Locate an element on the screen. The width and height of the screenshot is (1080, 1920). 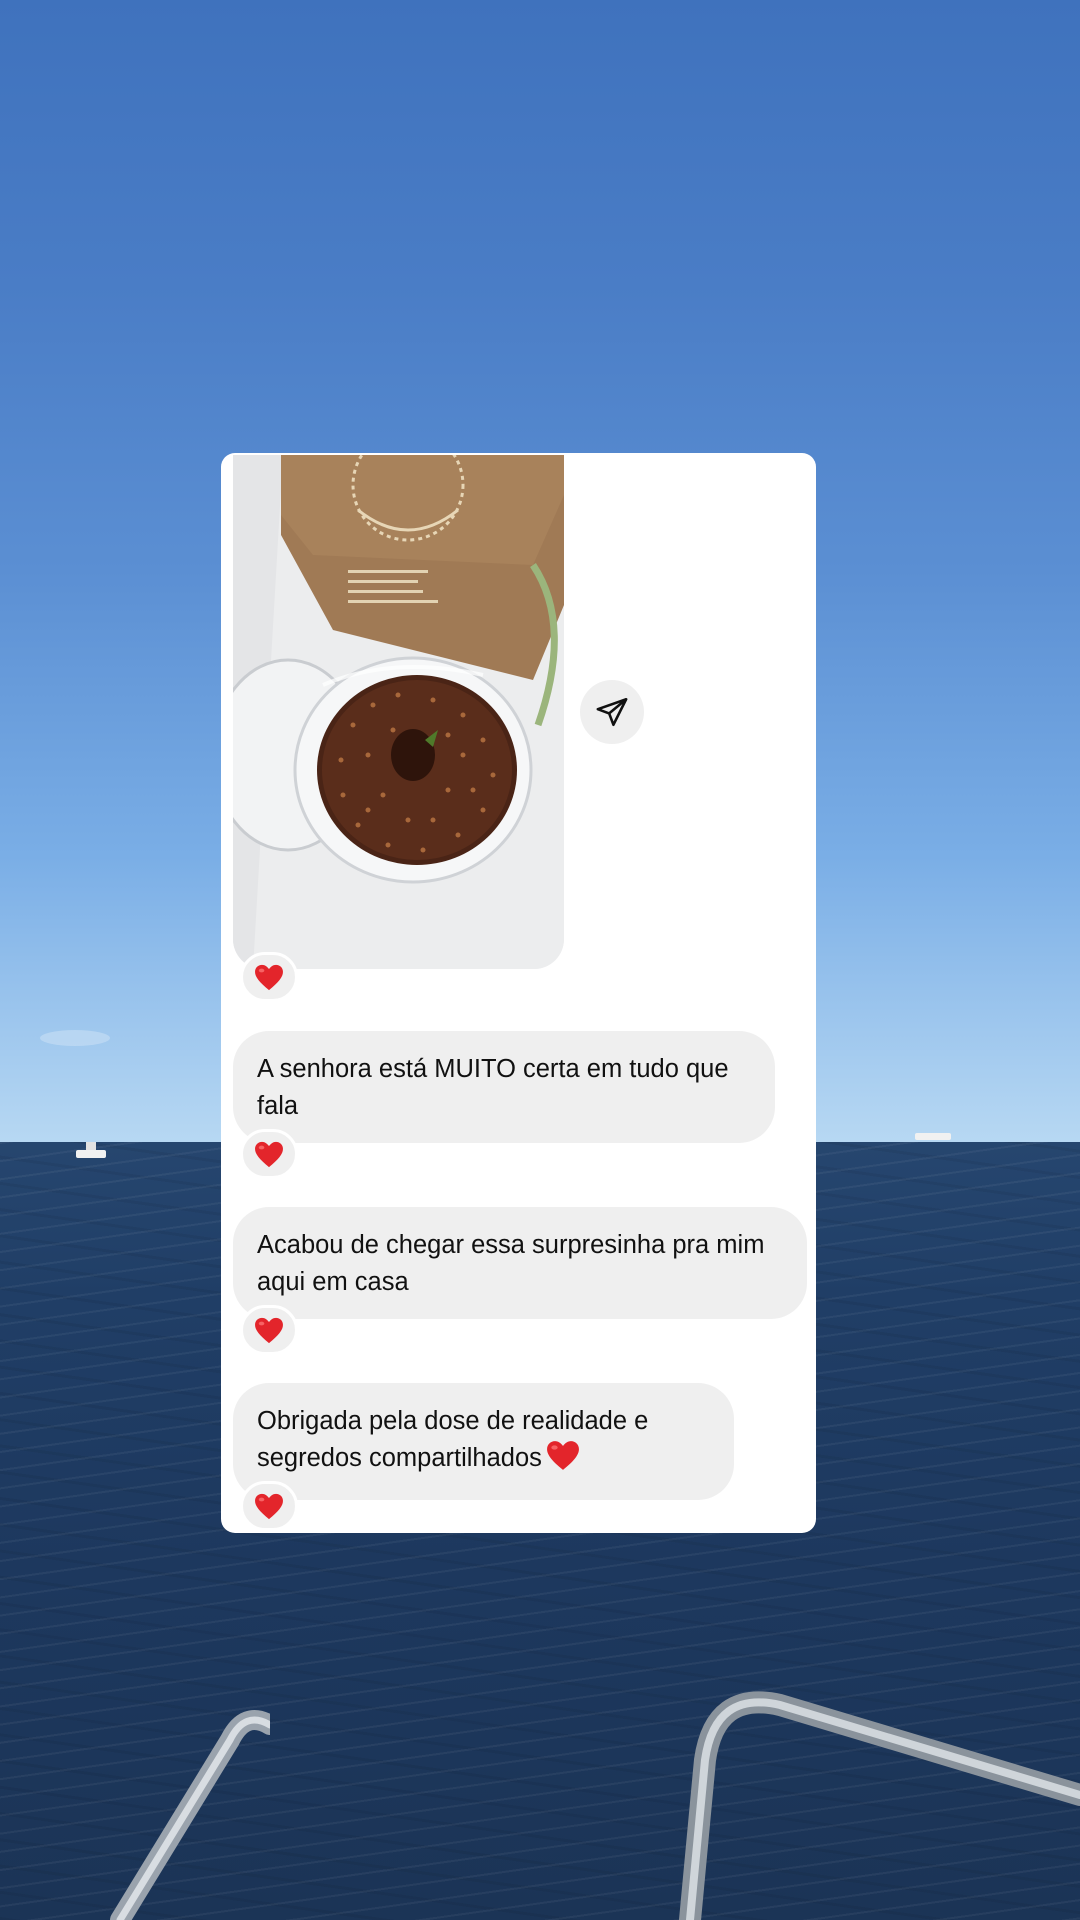
cake-photo-illustration is located at coordinates (398, 712).